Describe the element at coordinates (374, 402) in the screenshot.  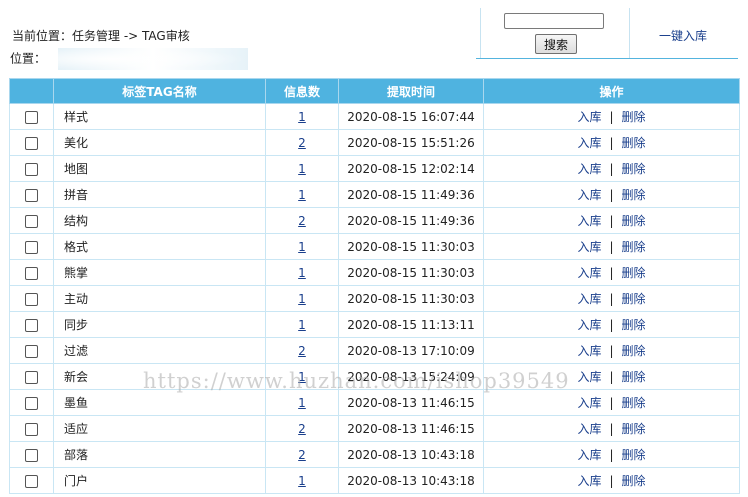
I see `table-row: 墨鱼 1 2020-08-13 11:46:15 入库 | 删除` at that location.